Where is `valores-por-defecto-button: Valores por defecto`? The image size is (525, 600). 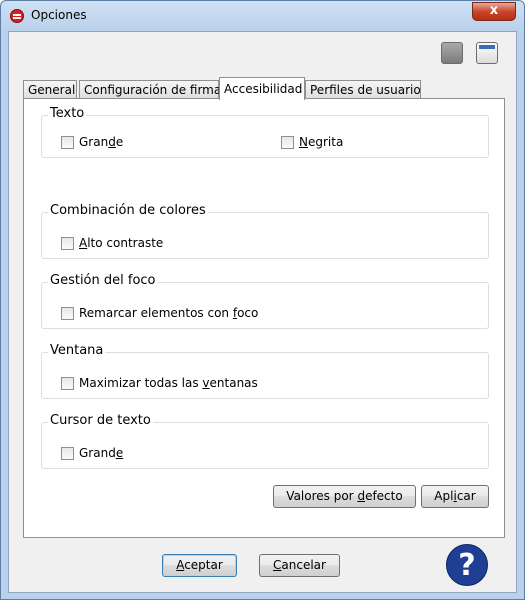
valores-por-defecto-button: Valores por defecto is located at coordinates (344, 496).